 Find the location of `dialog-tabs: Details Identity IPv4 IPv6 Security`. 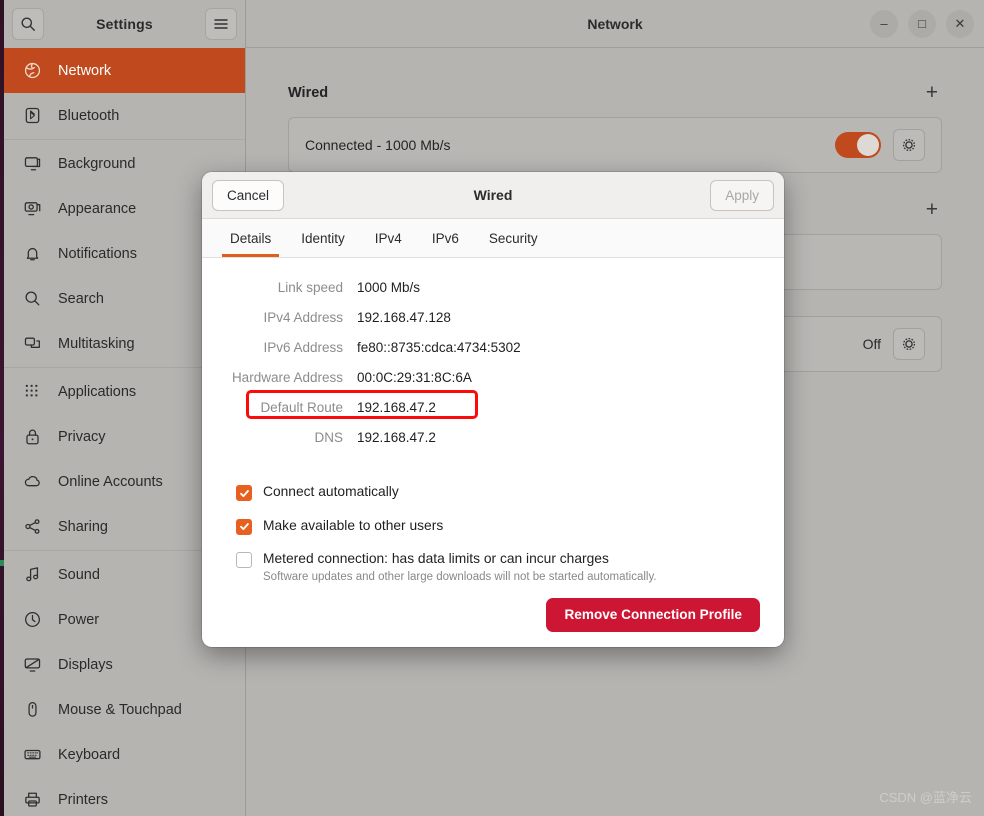

dialog-tabs: Details Identity IPv4 IPv6 Security is located at coordinates (493, 238).